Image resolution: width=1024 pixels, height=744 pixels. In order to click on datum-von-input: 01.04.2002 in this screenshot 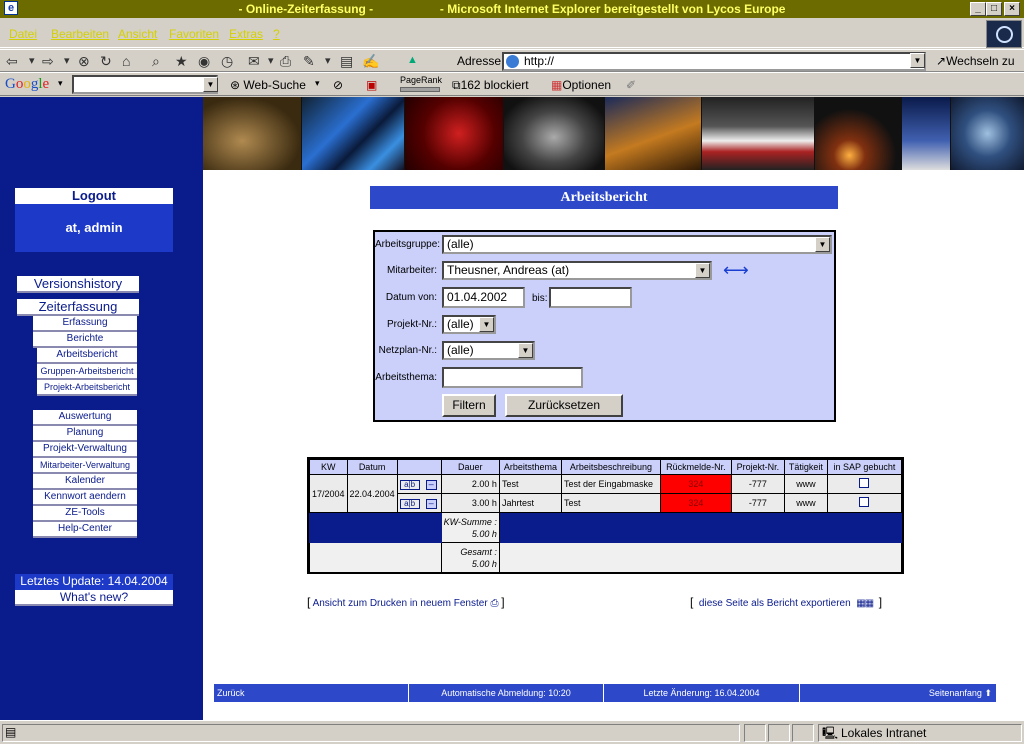, I will do `click(483, 297)`.